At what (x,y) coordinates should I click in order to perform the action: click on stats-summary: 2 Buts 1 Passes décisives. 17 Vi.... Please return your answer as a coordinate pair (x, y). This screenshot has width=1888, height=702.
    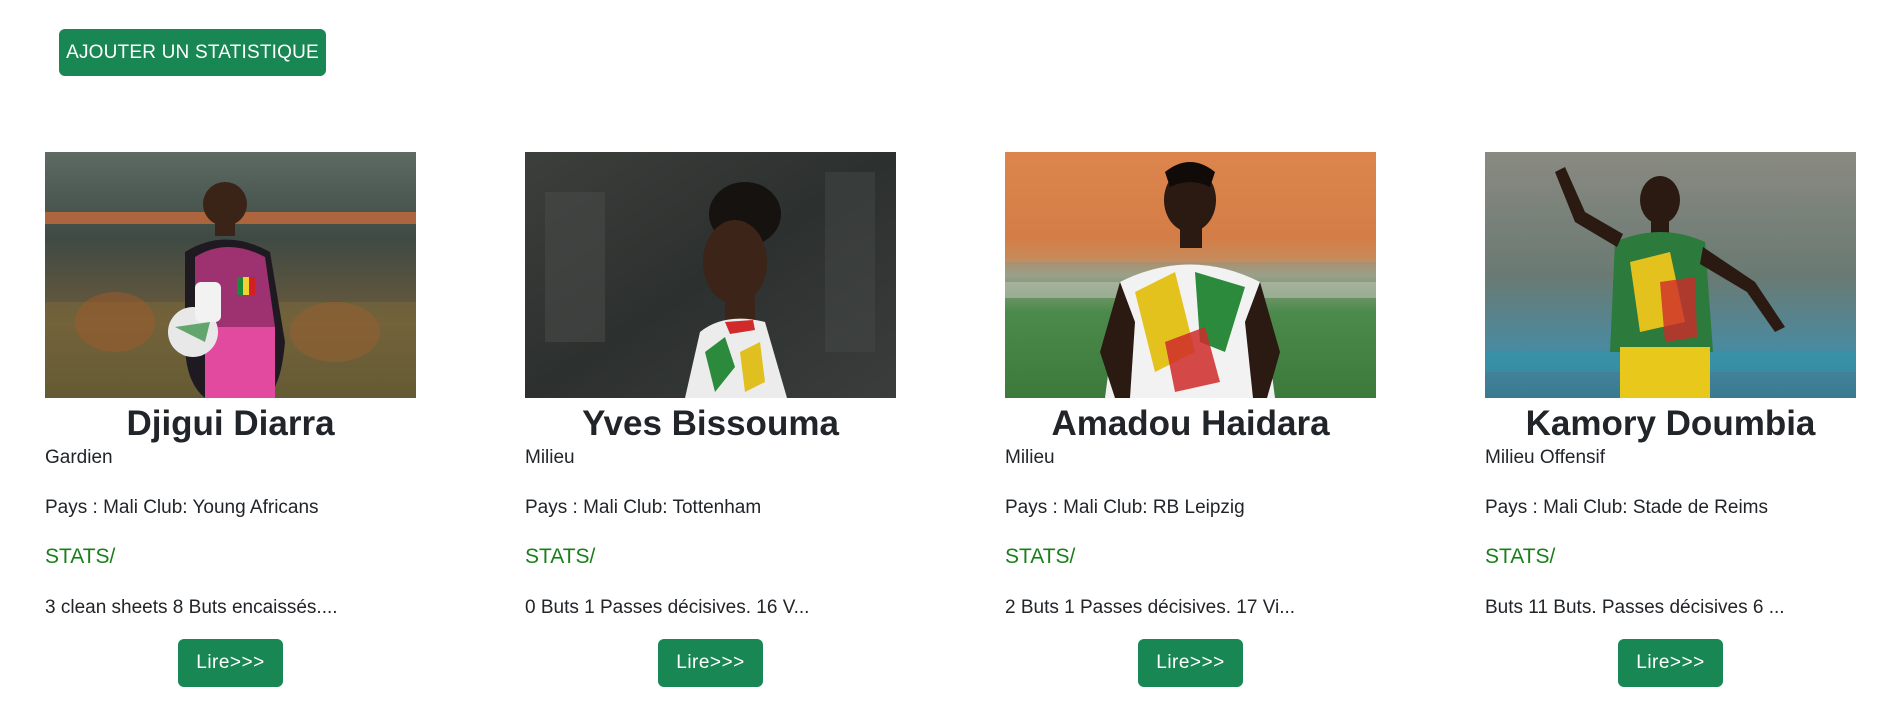
    Looking at the image, I should click on (1150, 607).